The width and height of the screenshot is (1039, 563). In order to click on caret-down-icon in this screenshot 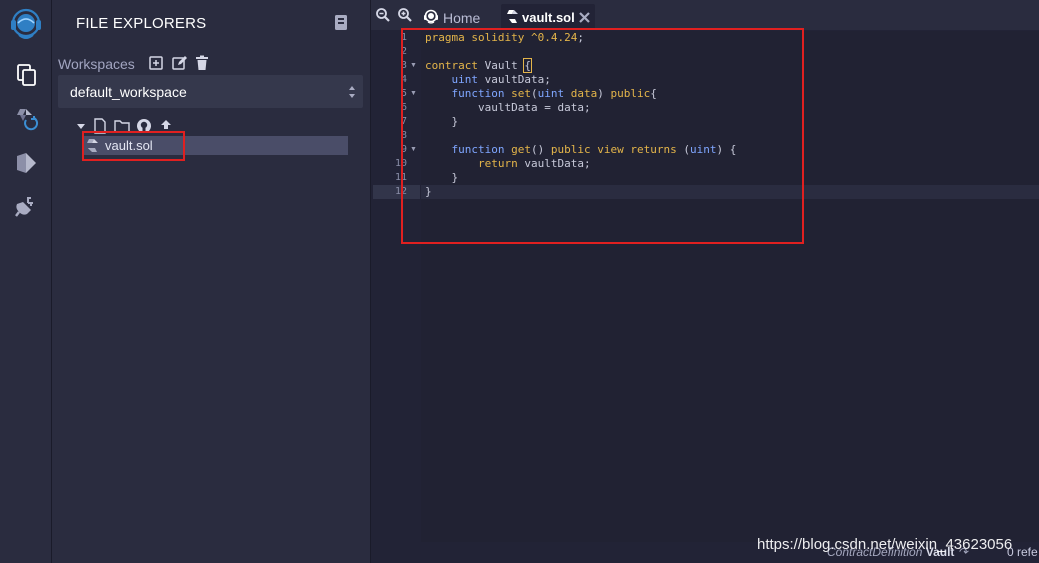, I will do `click(81, 126)`.